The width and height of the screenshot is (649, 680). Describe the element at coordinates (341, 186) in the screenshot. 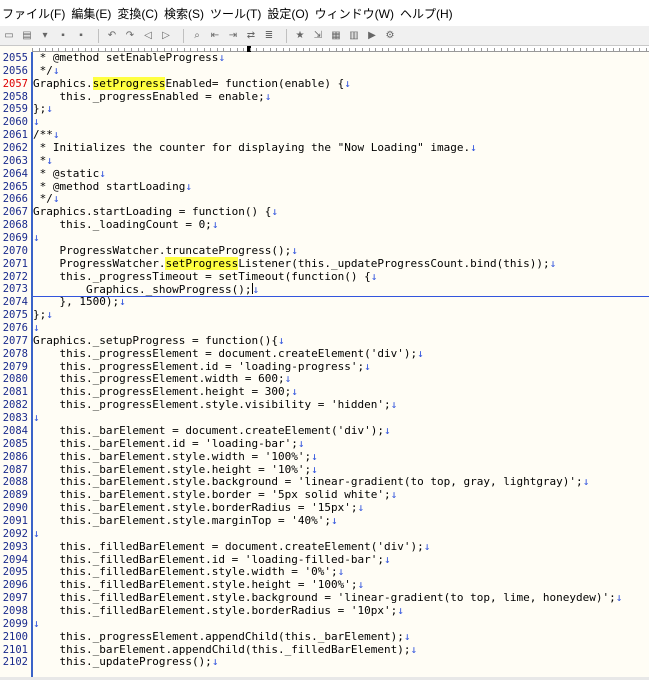

I see `code-line: * @method startLoading↓` at that location.